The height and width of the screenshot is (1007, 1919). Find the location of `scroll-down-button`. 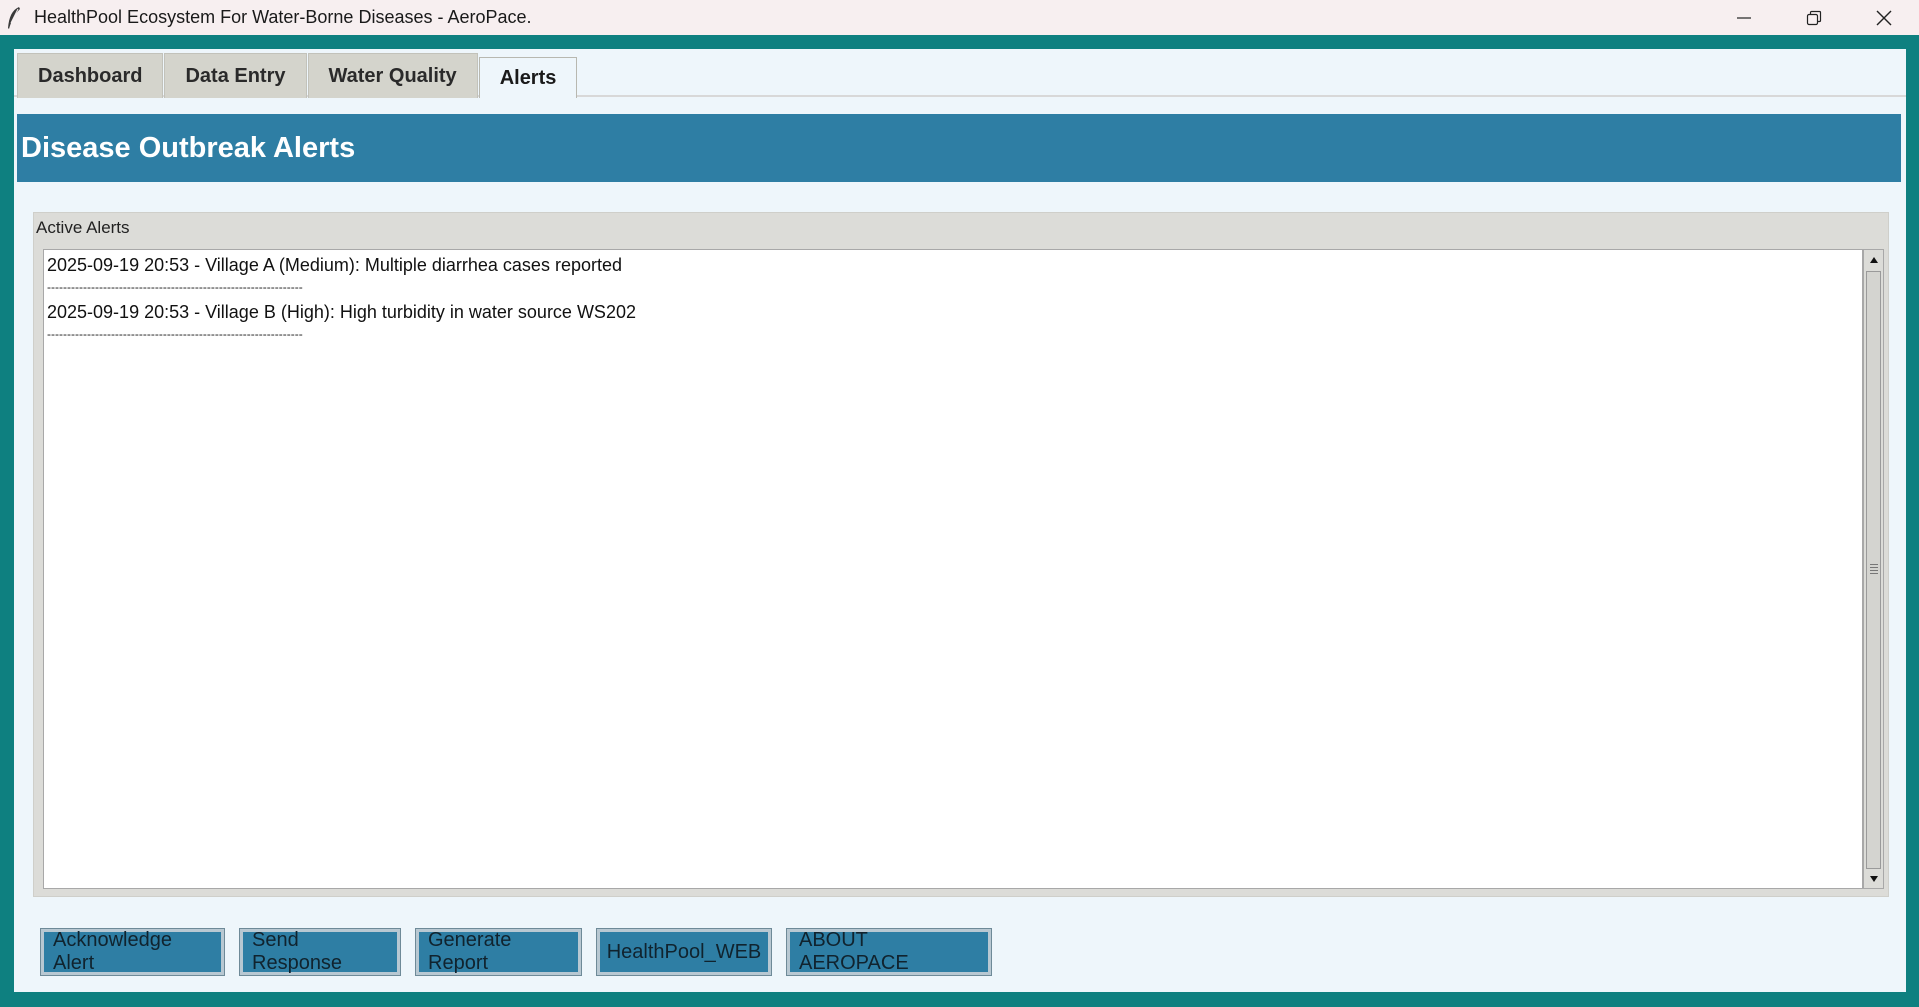

scroll-down-button is located at coordinates (1873, 879).